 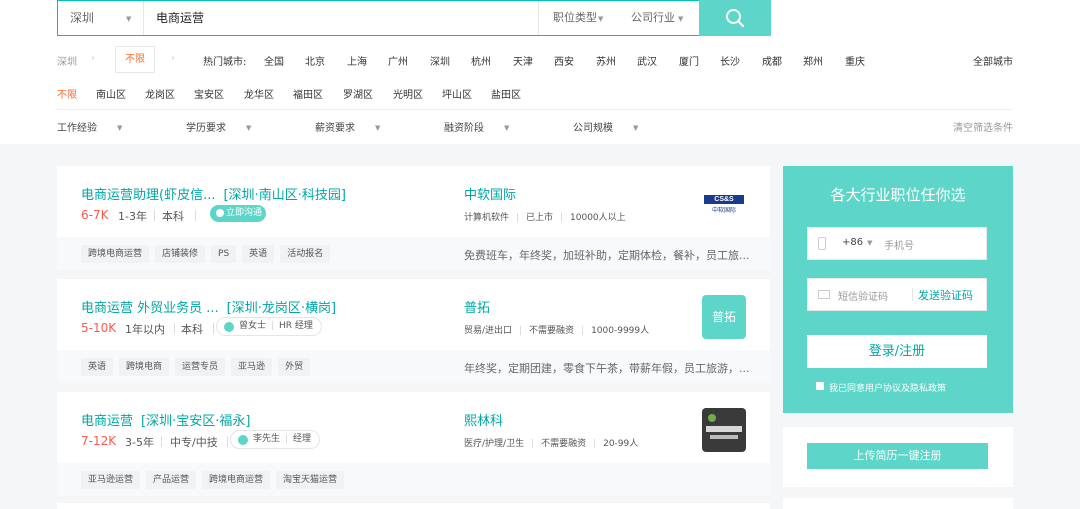 What do you see at coordinates (772, 60) in the screenshot?
I see `city-link: 成都` at bounding box center [772, 60].